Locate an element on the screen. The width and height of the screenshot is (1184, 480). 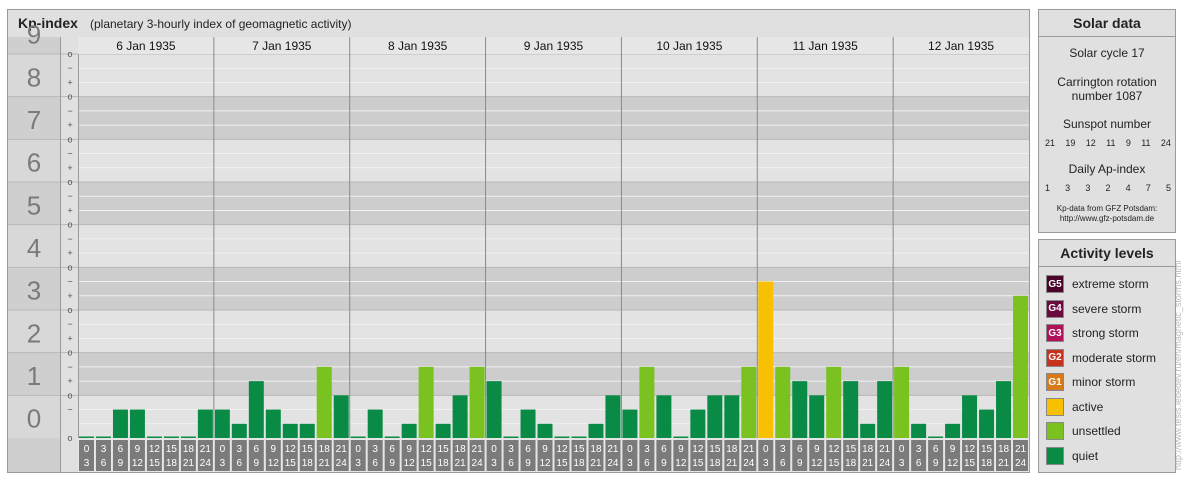
activity-level-moderate-storm: G2 moderate storm is located at coordinates (1101, 358).